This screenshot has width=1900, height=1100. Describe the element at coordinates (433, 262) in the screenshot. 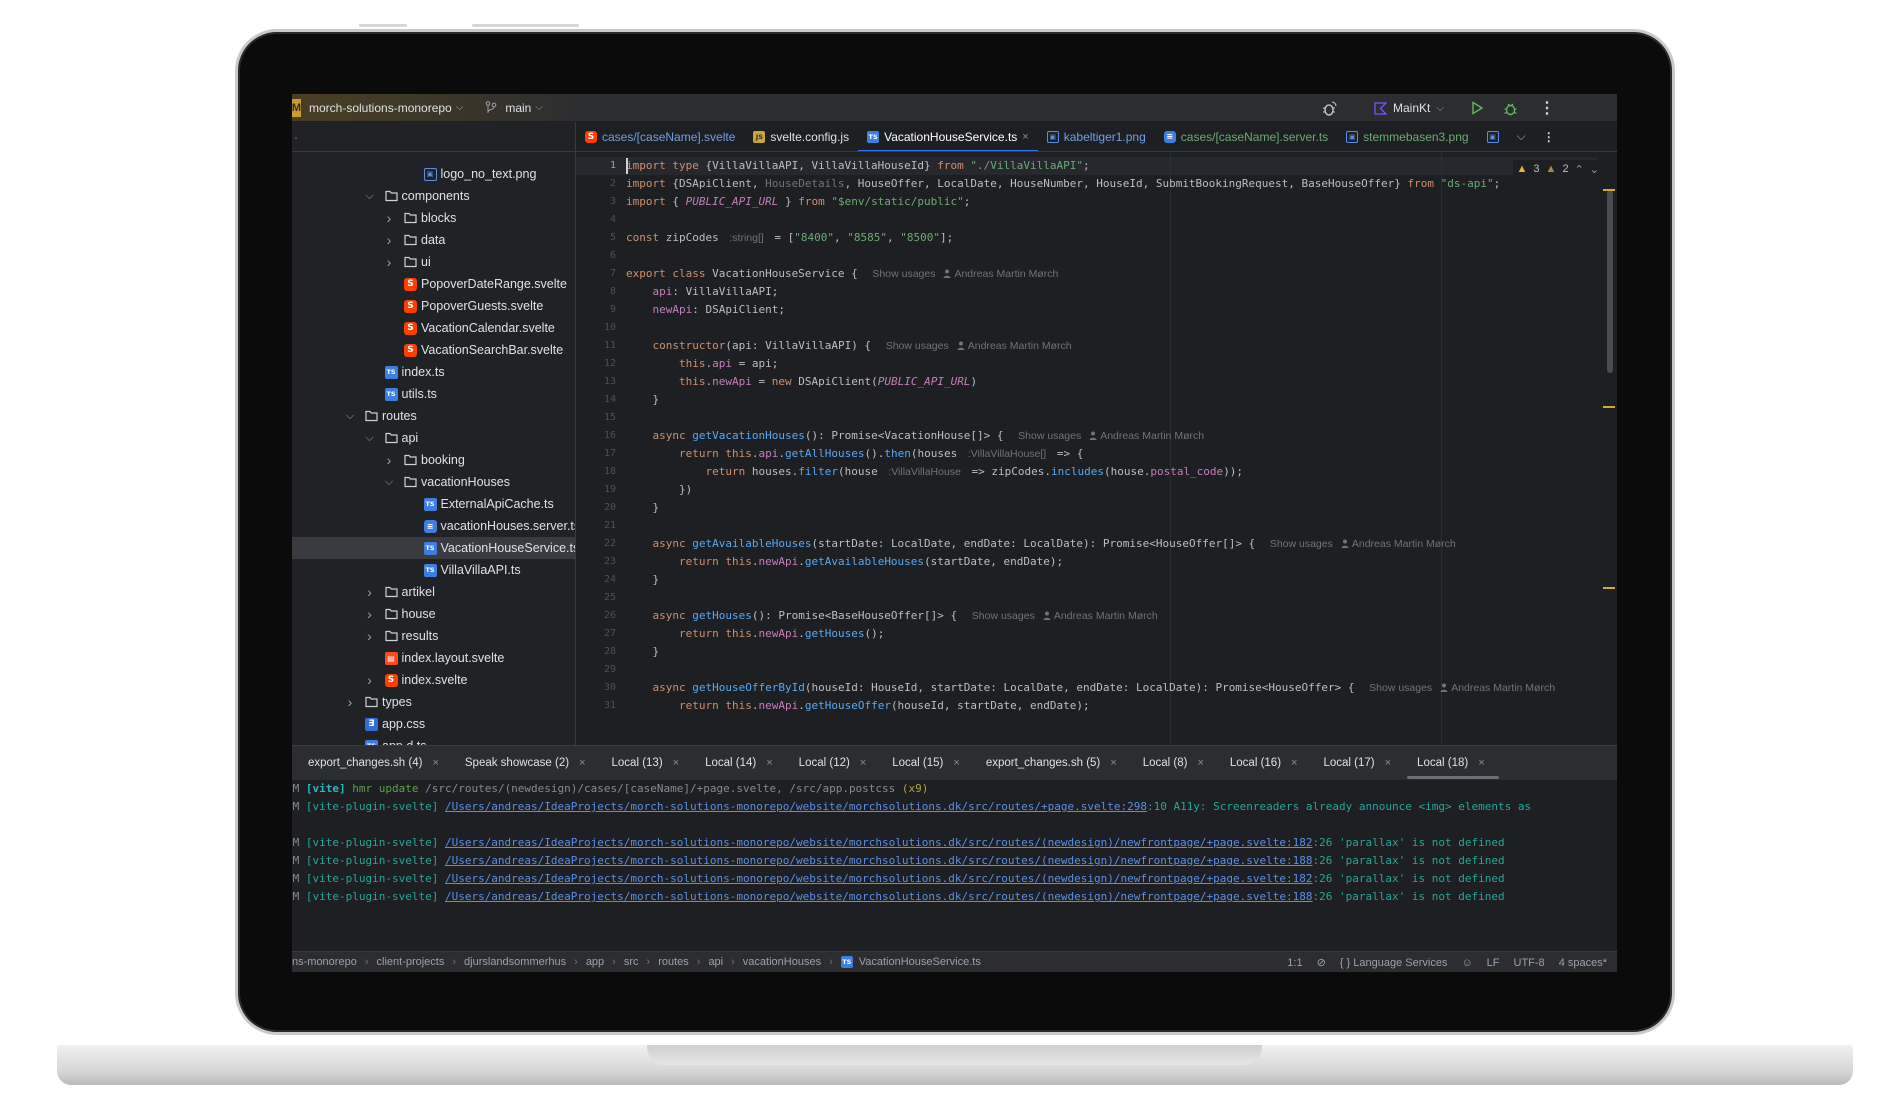

I see `tree-item: › ui` at that location.